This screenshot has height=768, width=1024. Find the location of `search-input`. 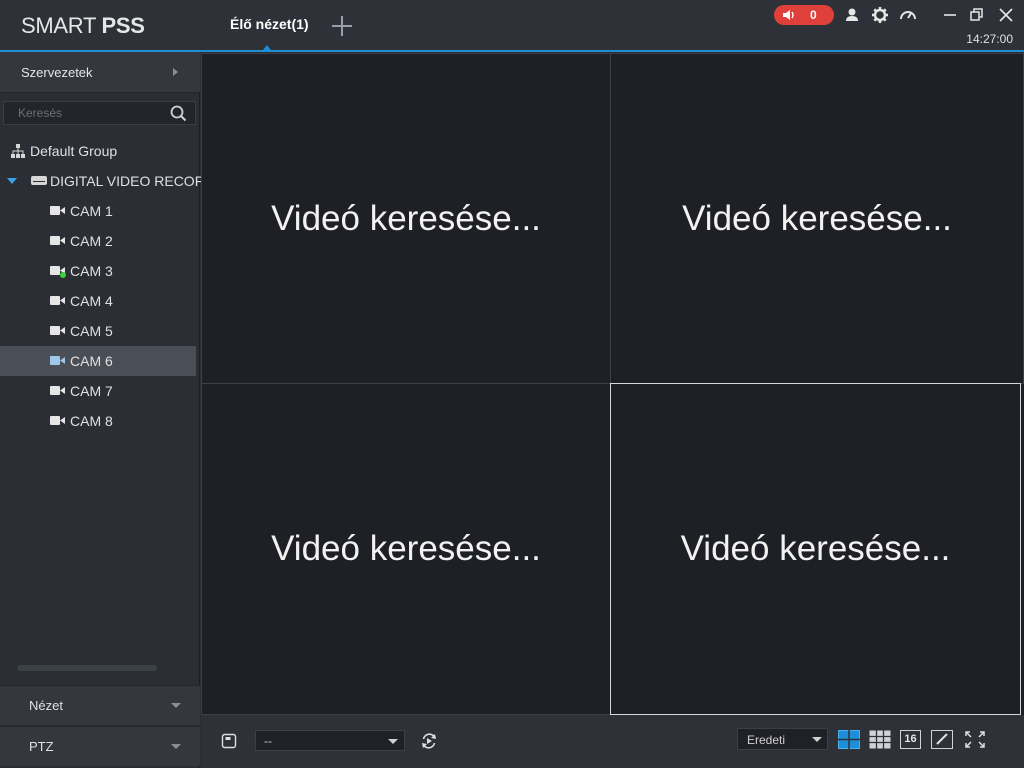

search-input is located at coordinates (84, 113).